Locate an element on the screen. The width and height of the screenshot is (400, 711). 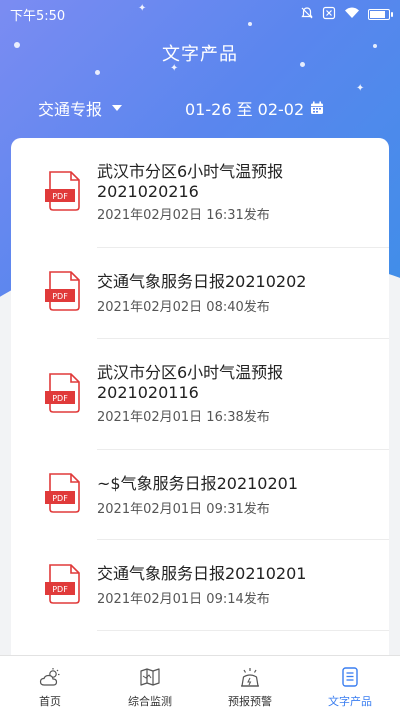
chevron-down-icon is located at coordinates (117, 108).